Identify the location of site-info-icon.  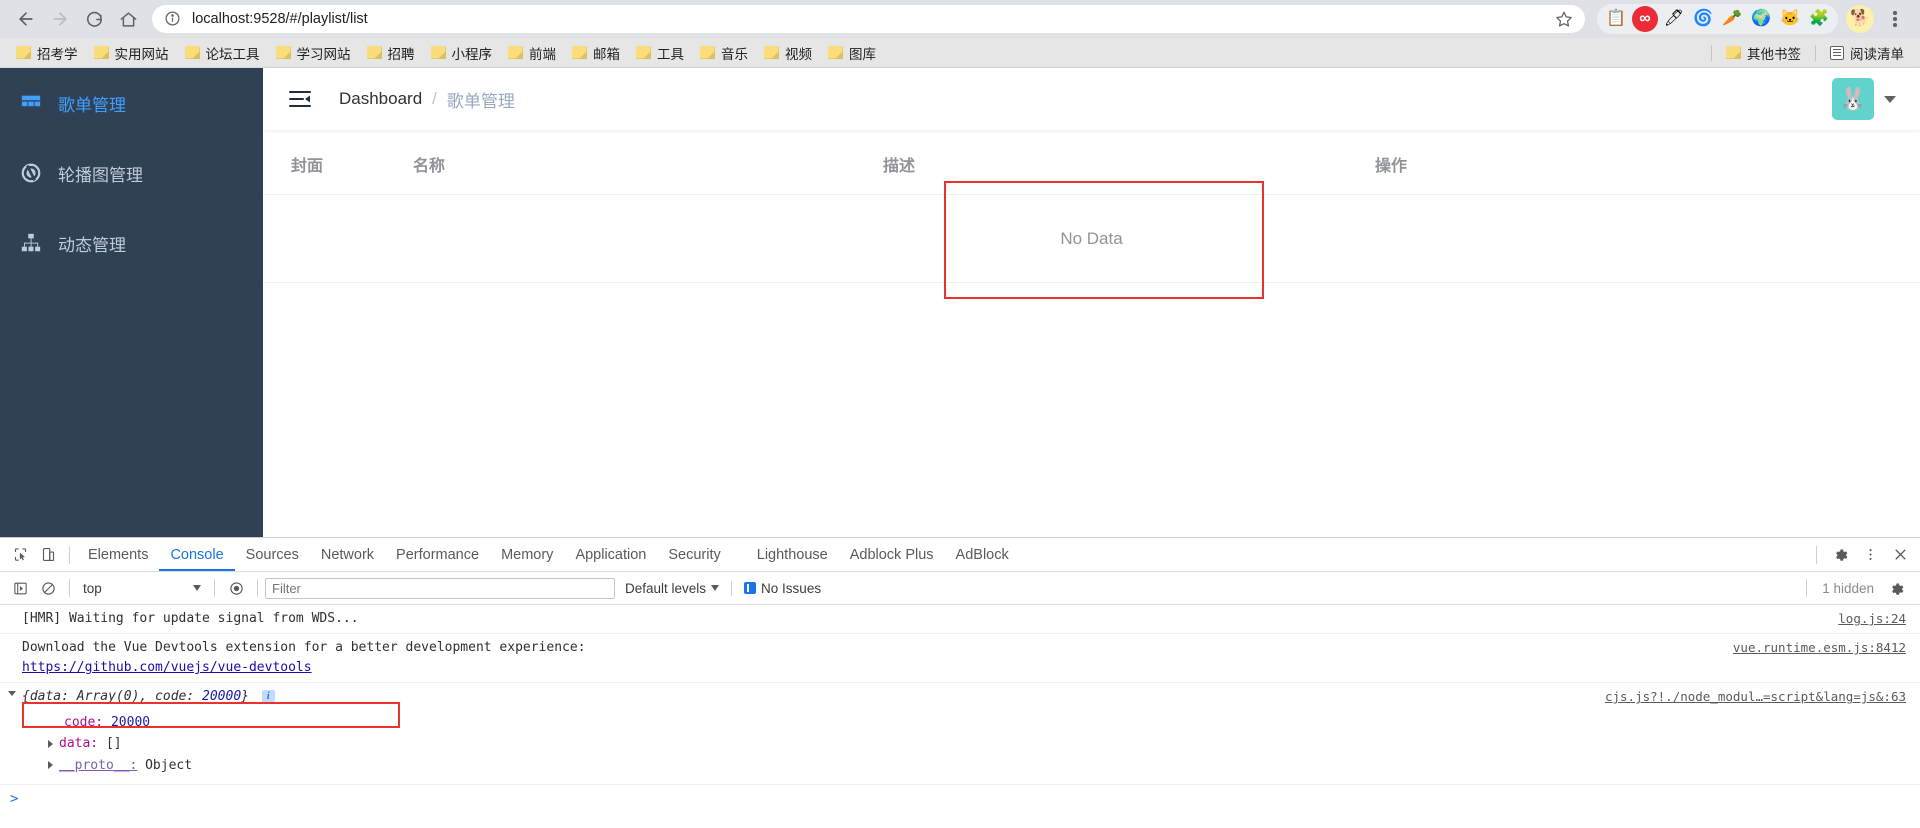
(173, 19).